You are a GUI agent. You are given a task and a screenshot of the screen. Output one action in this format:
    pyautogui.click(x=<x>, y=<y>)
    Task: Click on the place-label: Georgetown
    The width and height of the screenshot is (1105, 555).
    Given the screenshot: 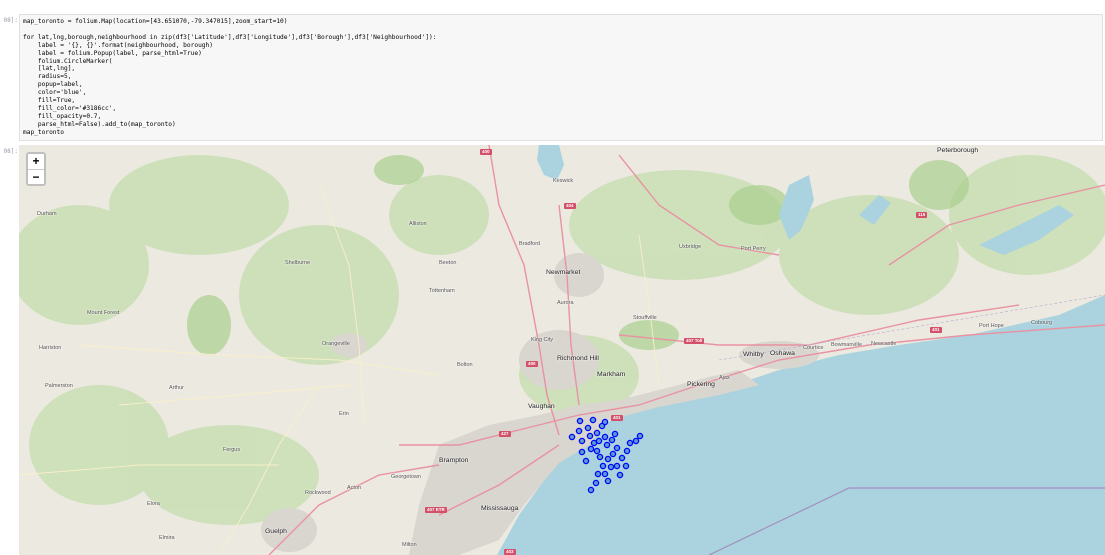 What is the action you would take?
    pyautogui.click(x=406, y=477)
    